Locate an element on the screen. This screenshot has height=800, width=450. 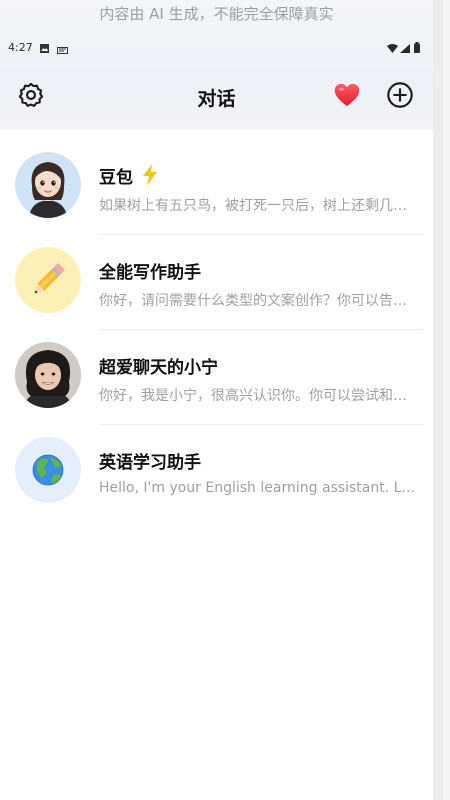
status-bar: 4:27 is located at coordinates (216, 48).